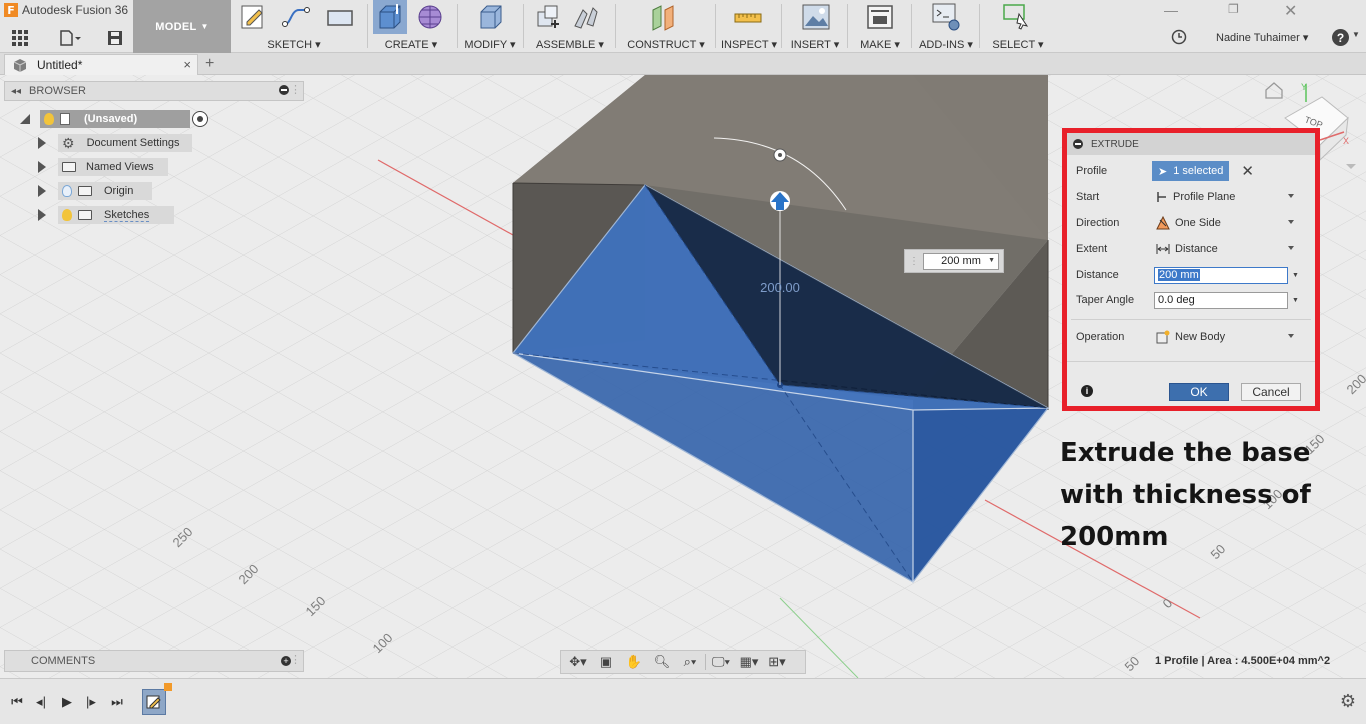 Image resolution: width=1366 pixels, height=724 pixels. What do you see at coordinates (101, 64) in the screenshot?
I see `tab-untitled: Untitled* ×` at bounding box center [101, 64].